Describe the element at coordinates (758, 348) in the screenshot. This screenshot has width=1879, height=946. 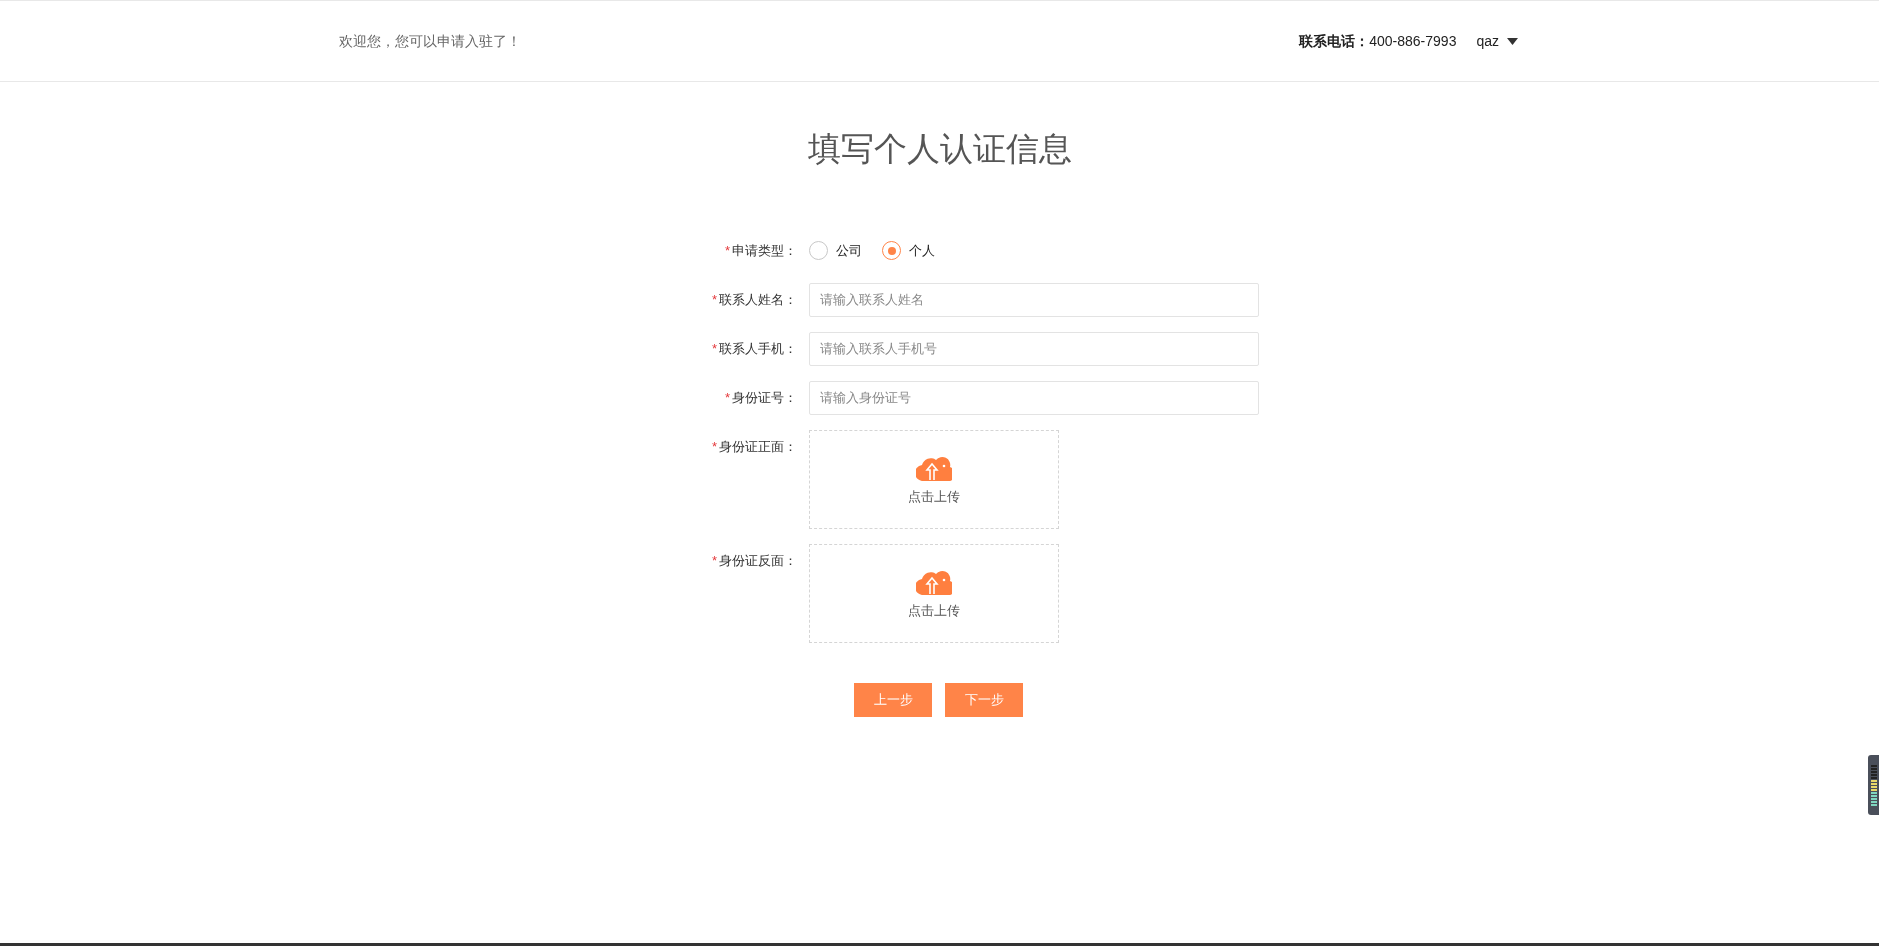
I see `field-label: 联系人手机：` at that location.